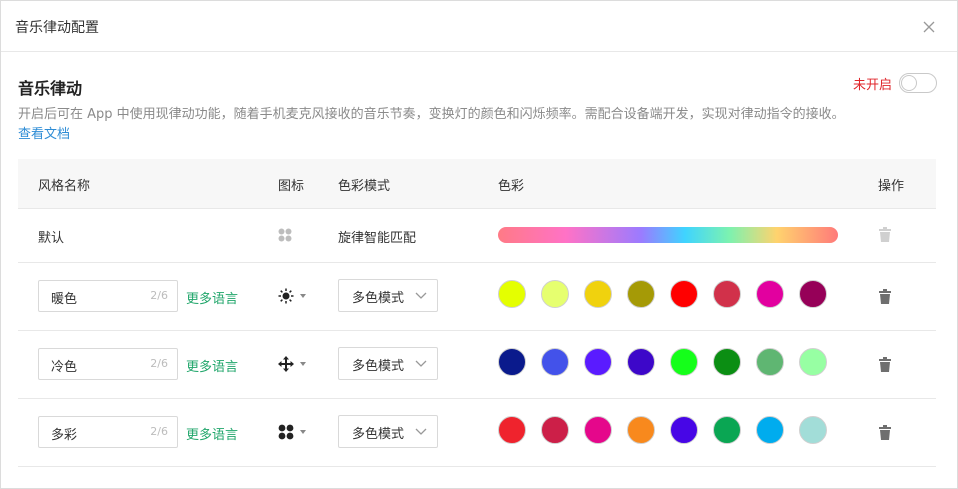 The width and height of the screenshot is (958, 489). Describe the element at coordinates (64, 435) in the screenshot. I see `style-name-value: 多彩` at that location.